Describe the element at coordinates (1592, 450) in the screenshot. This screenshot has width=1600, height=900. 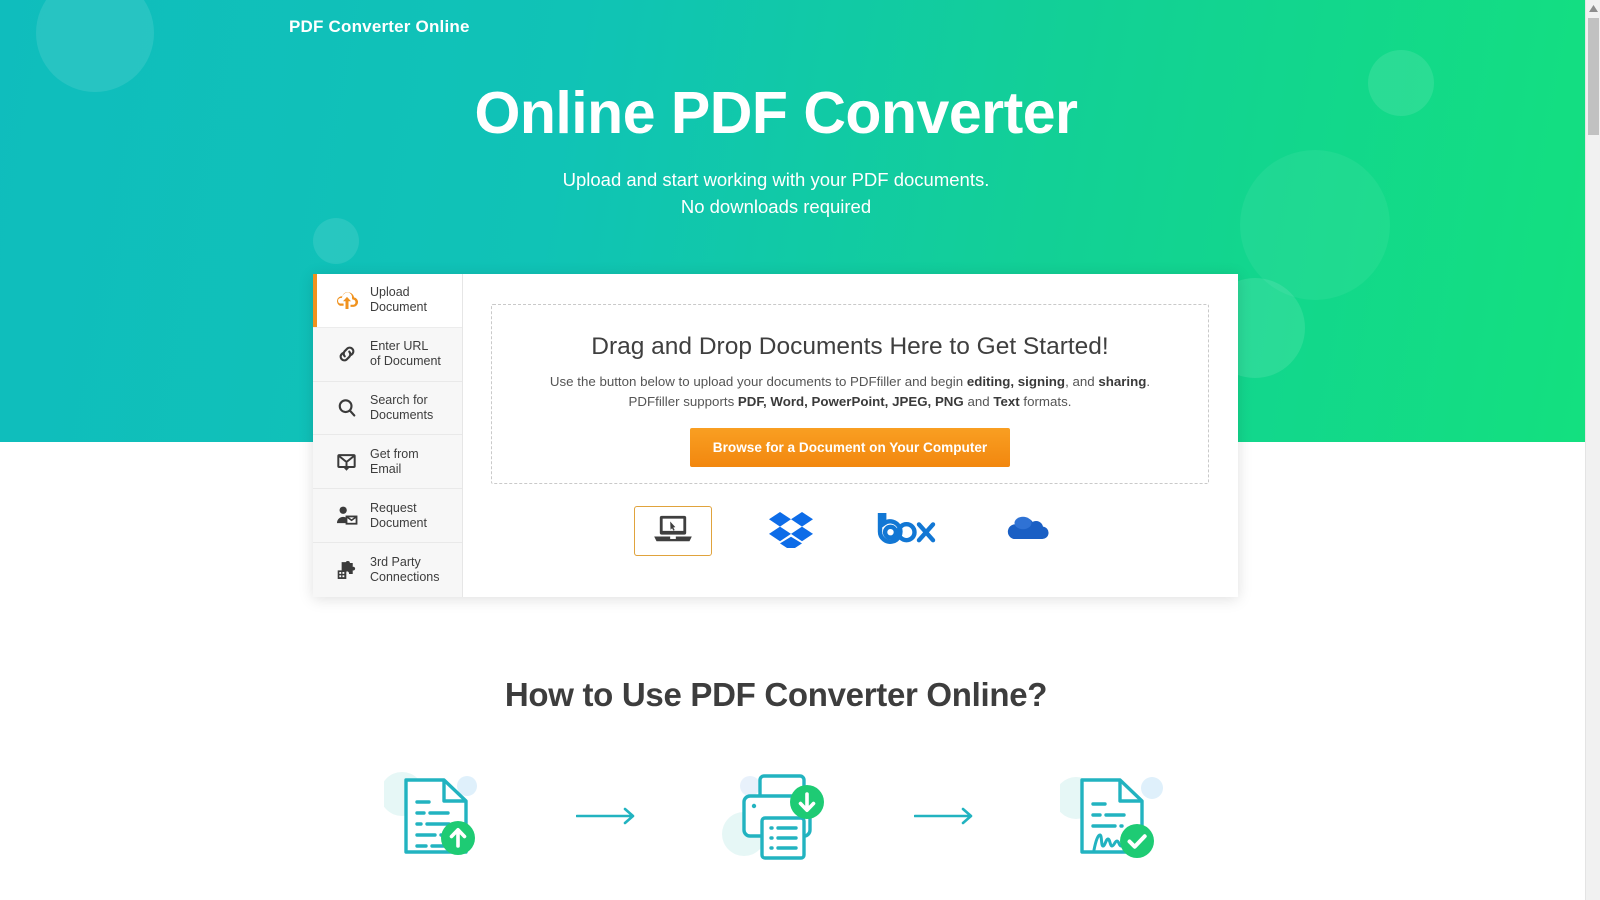
I see `browser-scrollbar` at that location.